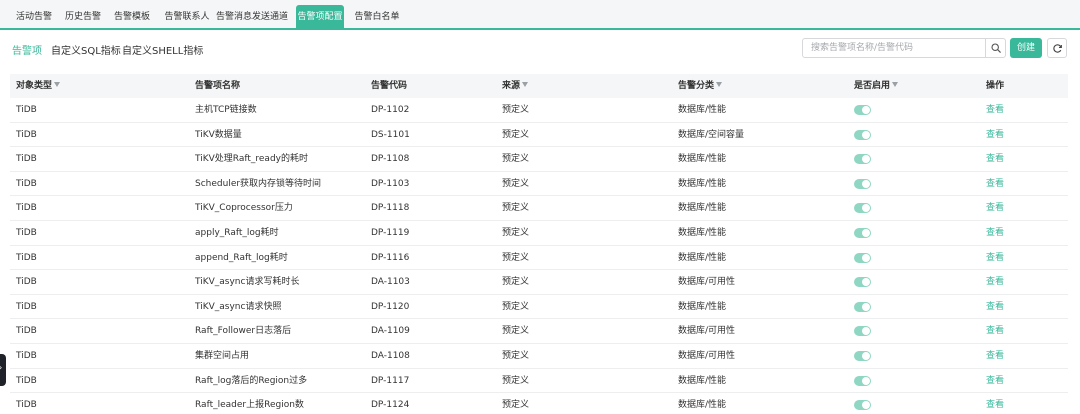  I want to click on subtab-alarm-items: 告警项, so click(27, 49).